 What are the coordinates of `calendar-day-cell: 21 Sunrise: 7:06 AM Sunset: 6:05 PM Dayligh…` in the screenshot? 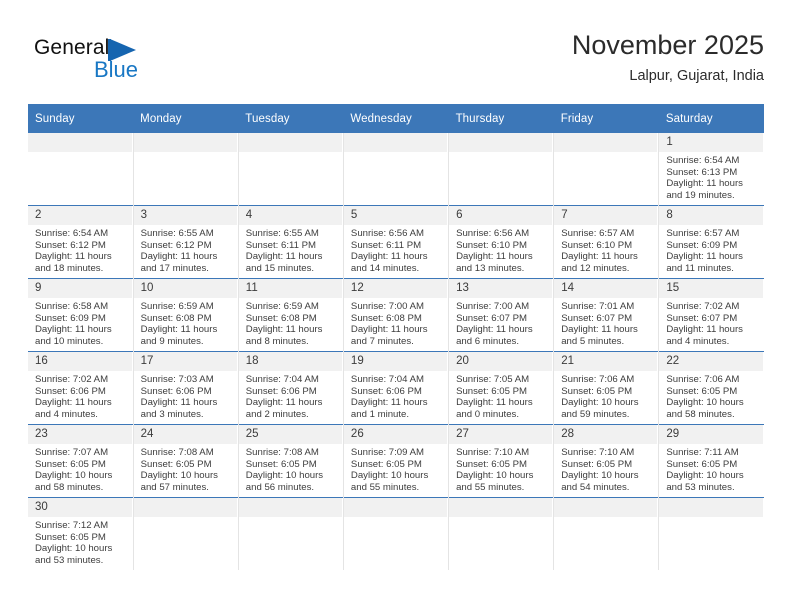 It's located at (606, 388).